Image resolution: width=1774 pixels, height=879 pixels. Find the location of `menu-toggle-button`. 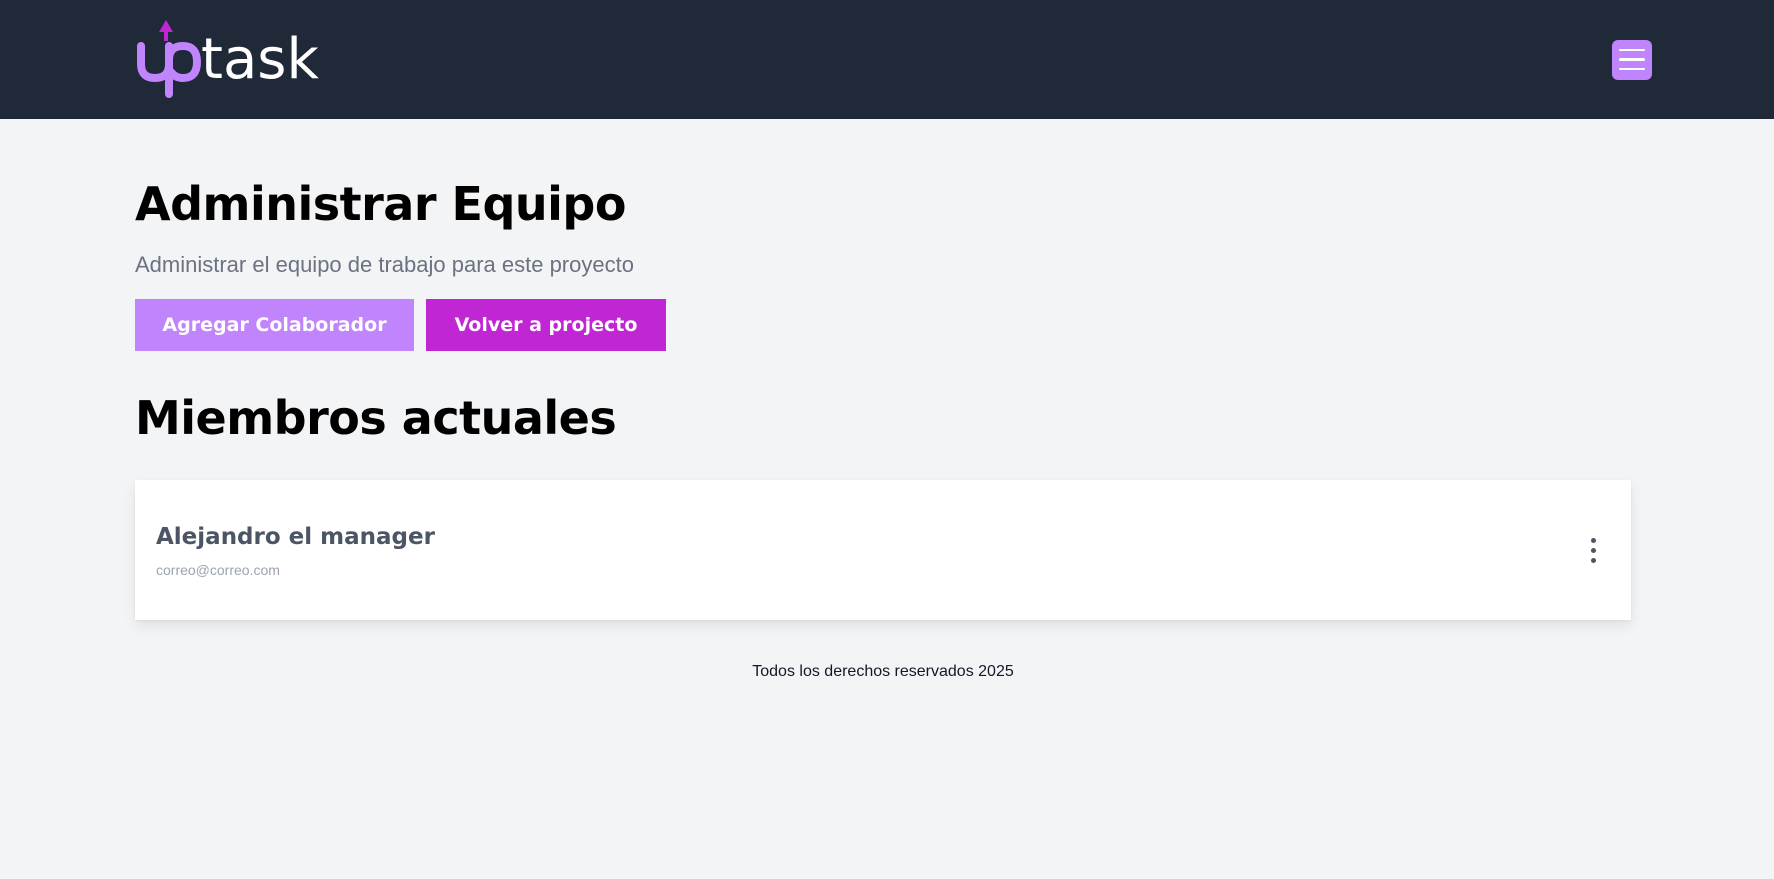

menu-toggle-button is located at coordinates (1632, 59).